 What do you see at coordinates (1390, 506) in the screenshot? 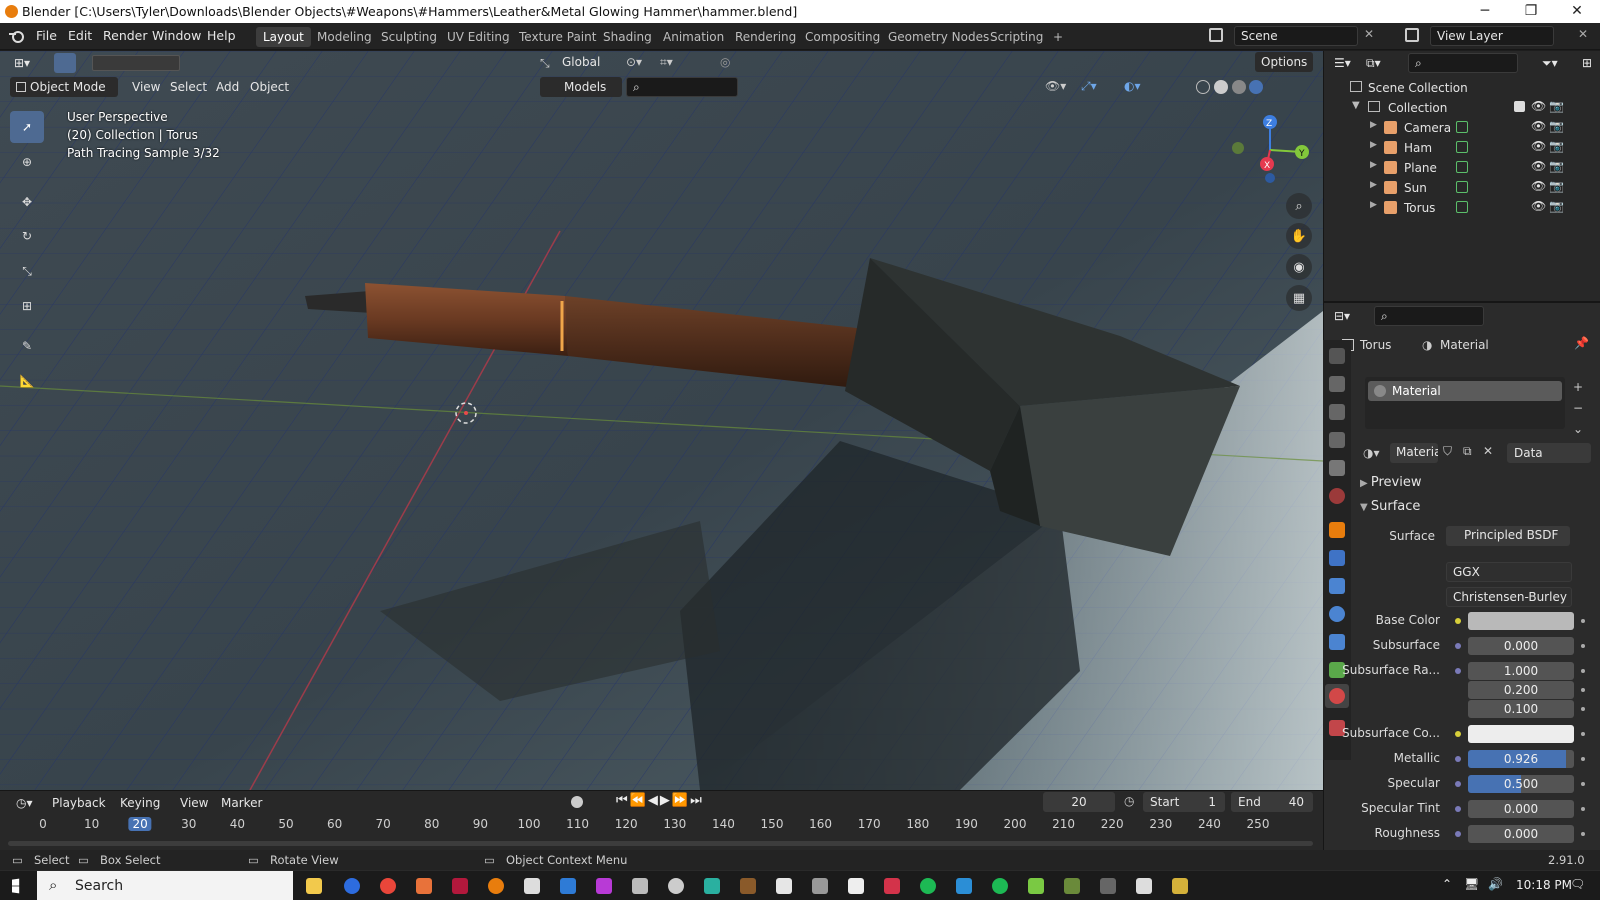
I see `surface-panel-header: ▼ Surface` at bounding box center [1390, 506].